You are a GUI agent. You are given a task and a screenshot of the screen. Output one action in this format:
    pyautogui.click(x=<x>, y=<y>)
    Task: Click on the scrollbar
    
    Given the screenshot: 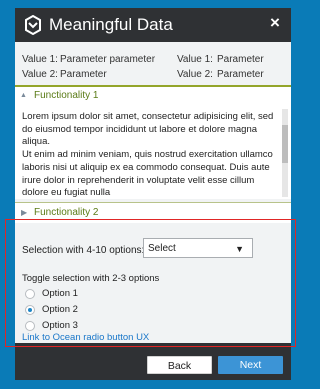 What is the action you would take?
    pyautogui.click(x=285, y=153)
    